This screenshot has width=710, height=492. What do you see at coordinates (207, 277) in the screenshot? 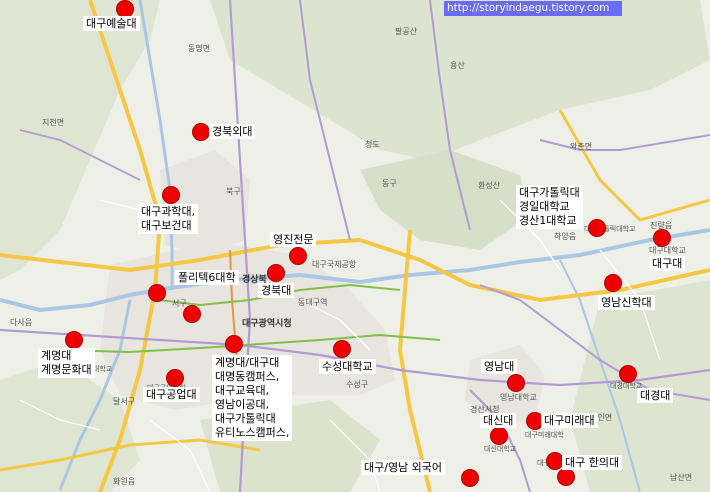
I see `label-polytech: 폴리텍6대학` at bounding box center [207, 277].